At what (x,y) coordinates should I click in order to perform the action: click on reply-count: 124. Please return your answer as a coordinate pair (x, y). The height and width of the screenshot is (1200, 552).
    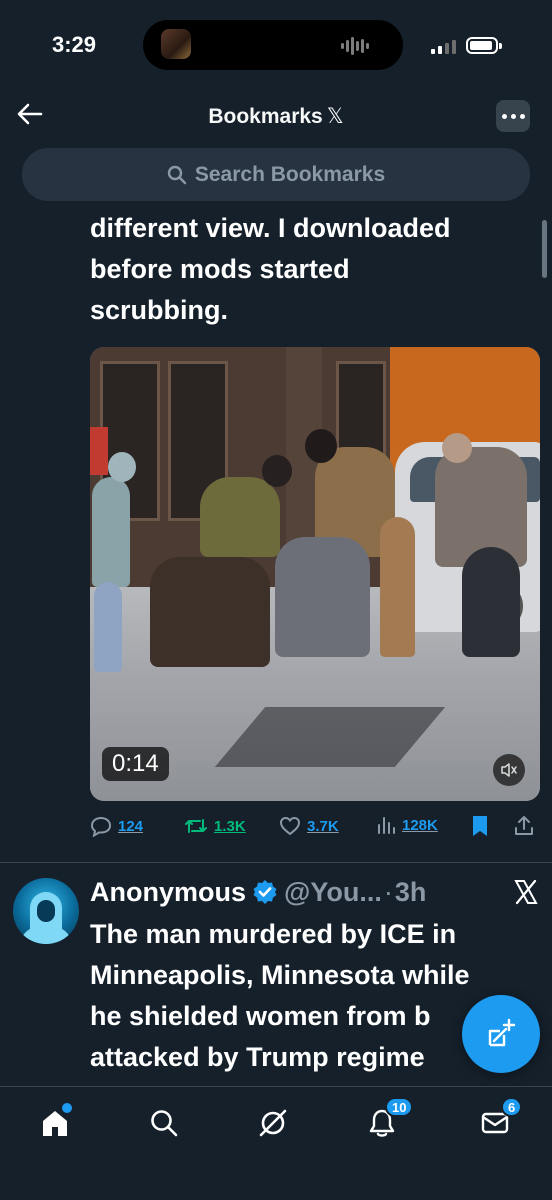
    Looking at the image, I should click on (131, 826).